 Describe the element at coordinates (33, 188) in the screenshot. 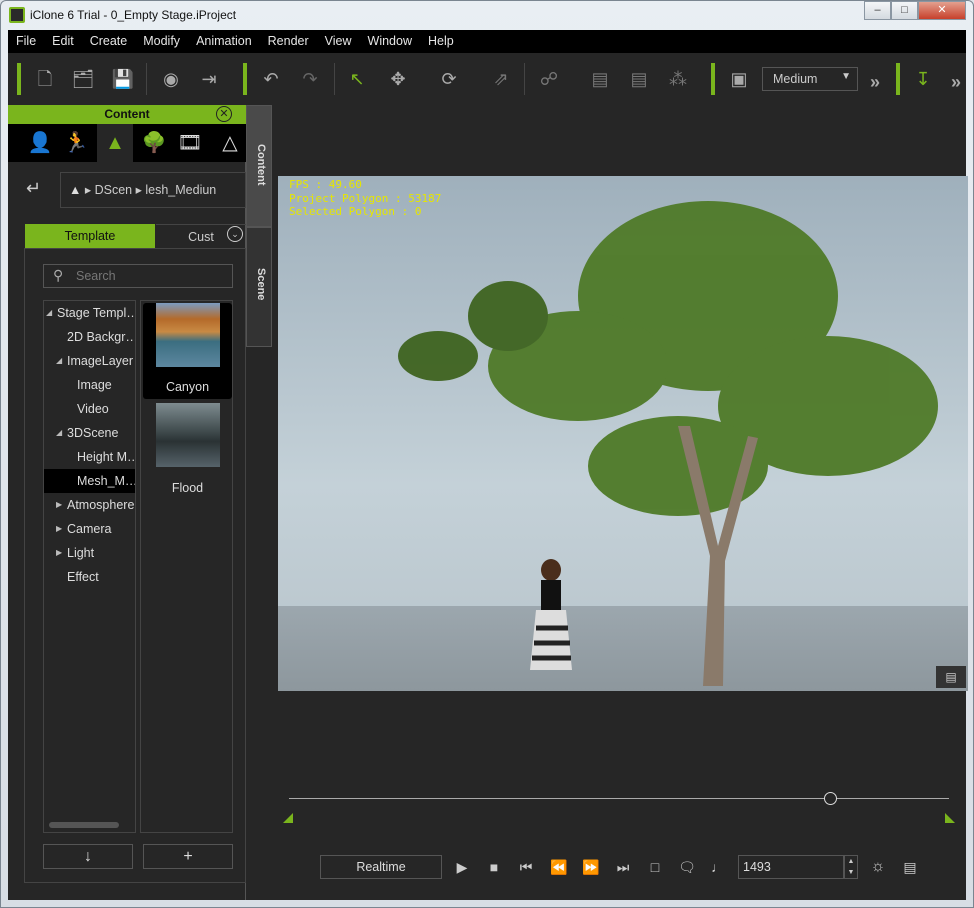

I see `back-icon: ↵` at that location.